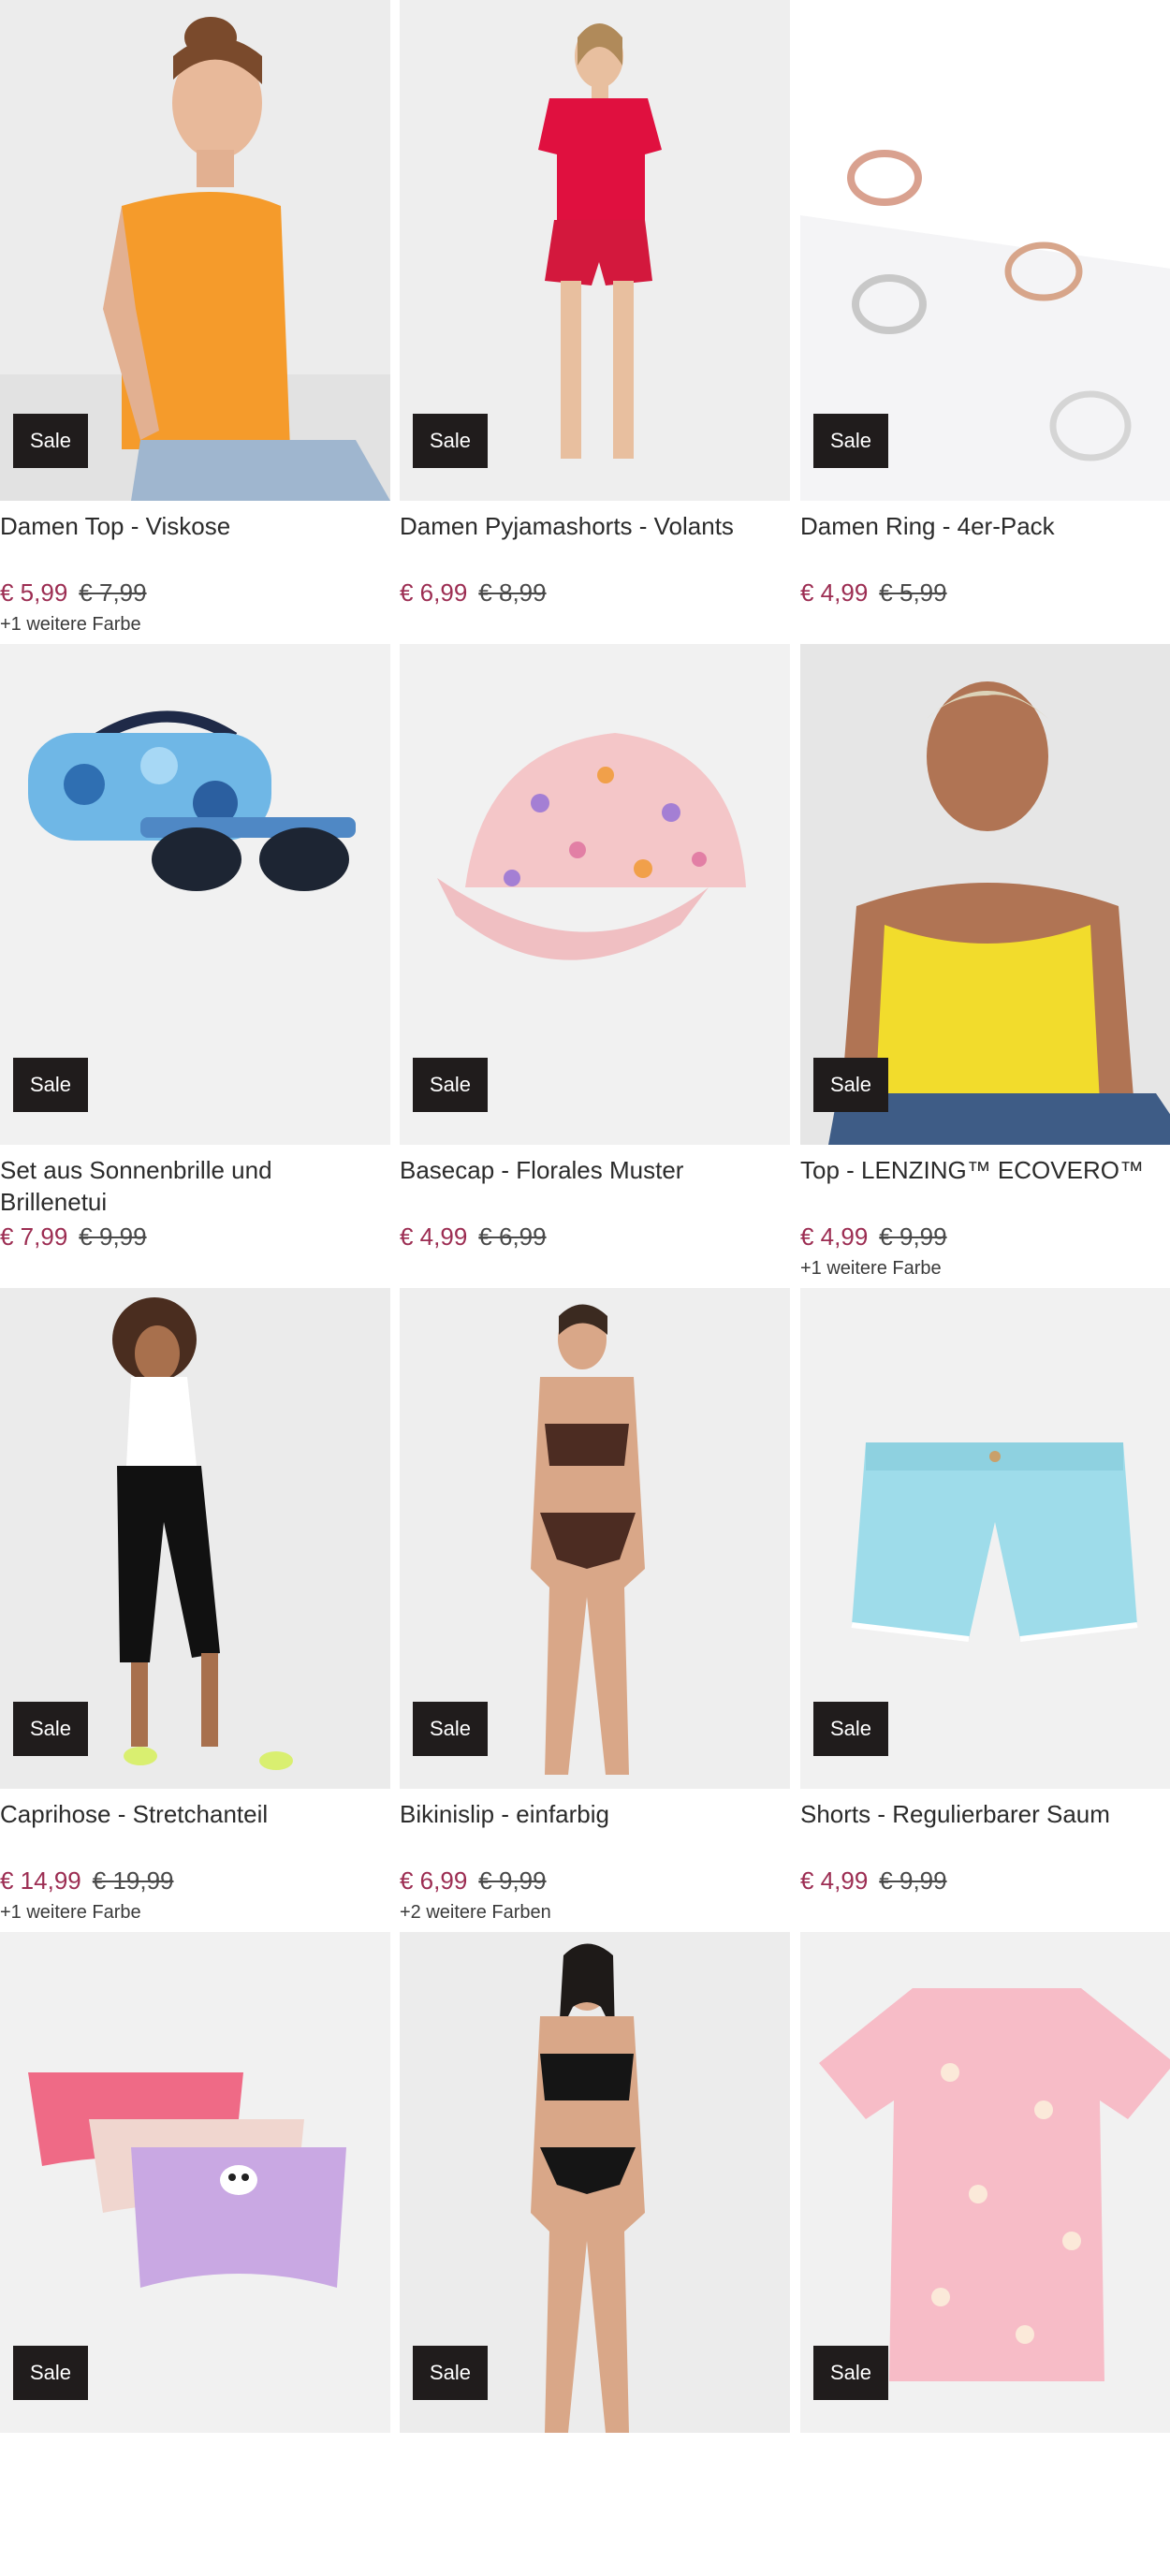 The height and width of the screenshot is (2576, 1170). I want to click on original-price: € 8,99, so click(512, 592).